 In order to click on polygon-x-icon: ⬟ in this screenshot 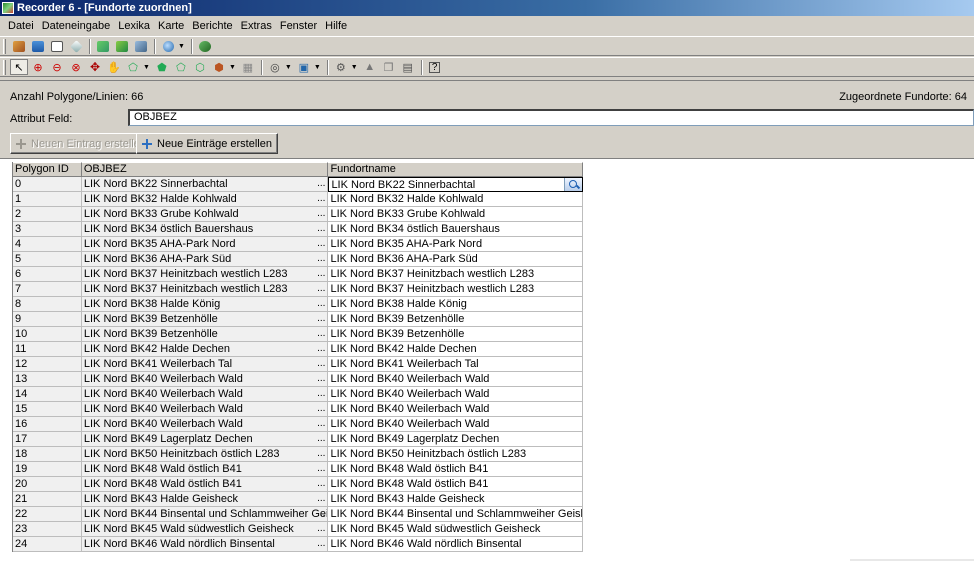, I will do `click(162, 67)`.